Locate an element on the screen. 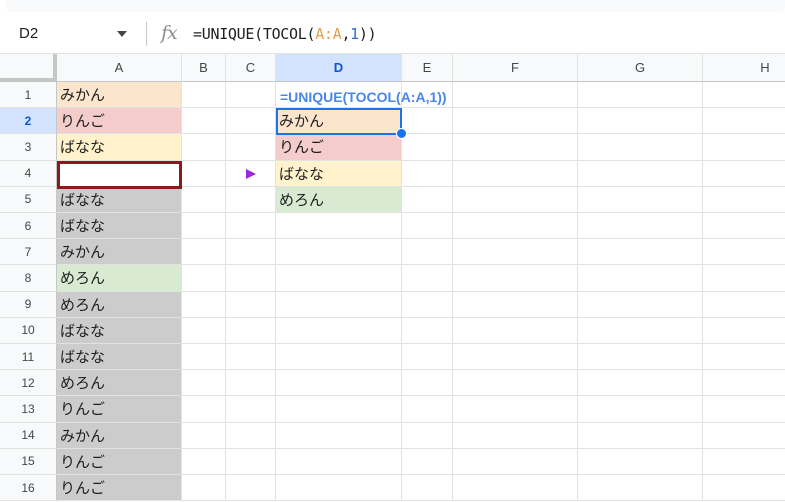 This screenshot has height=502, width=785. cell-h1 is located at coordinates (744, 95).